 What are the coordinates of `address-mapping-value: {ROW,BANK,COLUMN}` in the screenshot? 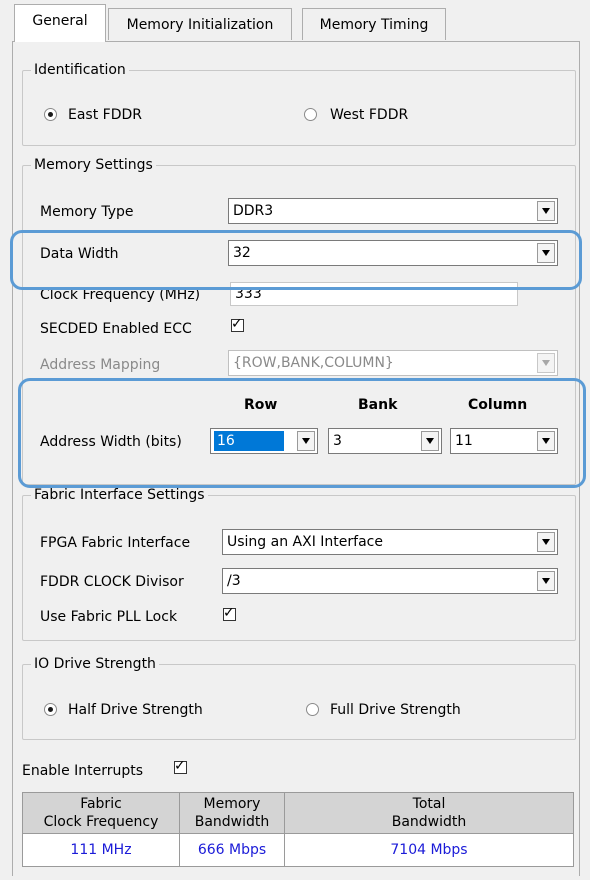 It's located at (313, 363).